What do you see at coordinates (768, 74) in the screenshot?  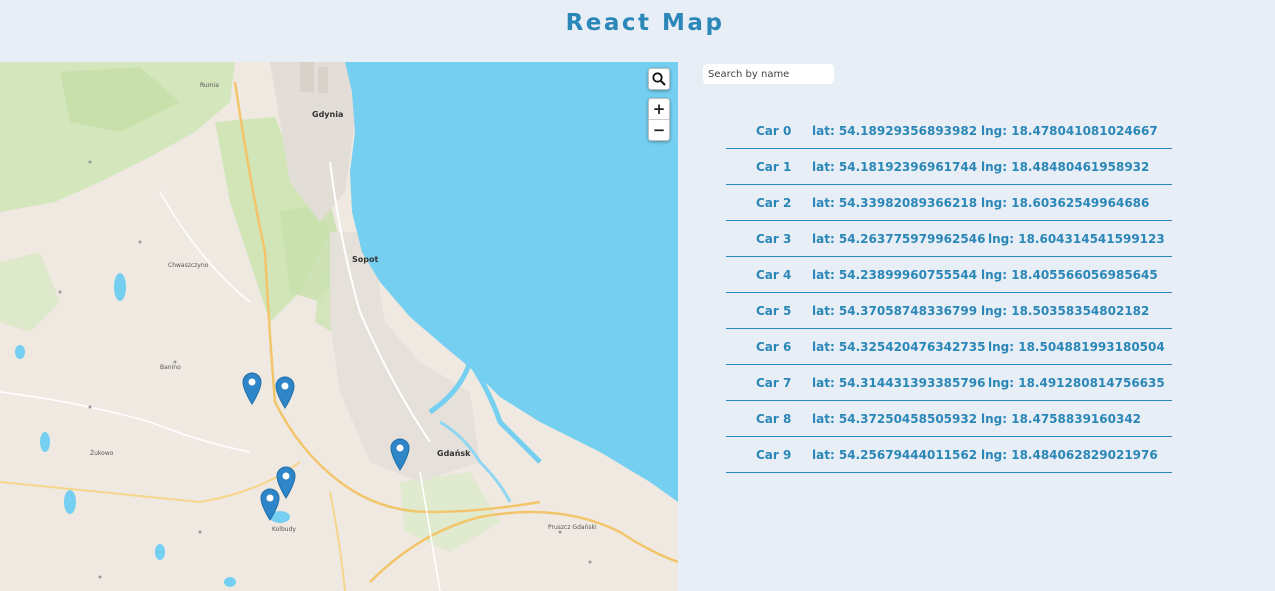 I see `search-input` at bounding box center [768, 74].